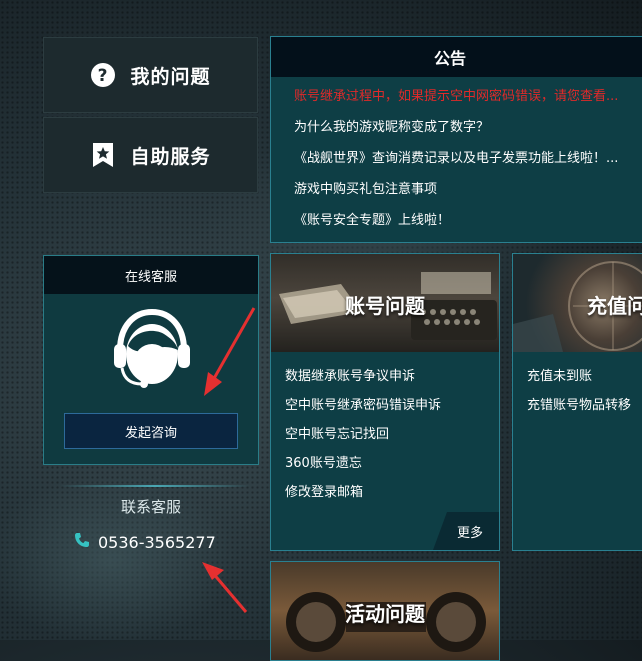 The image size is (642, 661). I want to click on my-questions-button: ? 我的问题, so click(150, 75).